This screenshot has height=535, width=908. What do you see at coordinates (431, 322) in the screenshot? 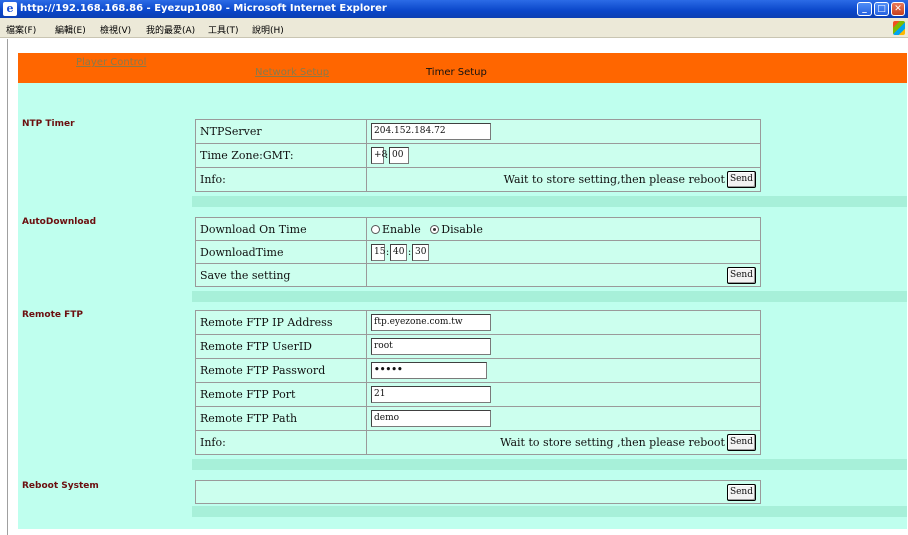
I see `ftp-ip-input: ftp.eyezone.com.tw` at bounding box center [431, 322].